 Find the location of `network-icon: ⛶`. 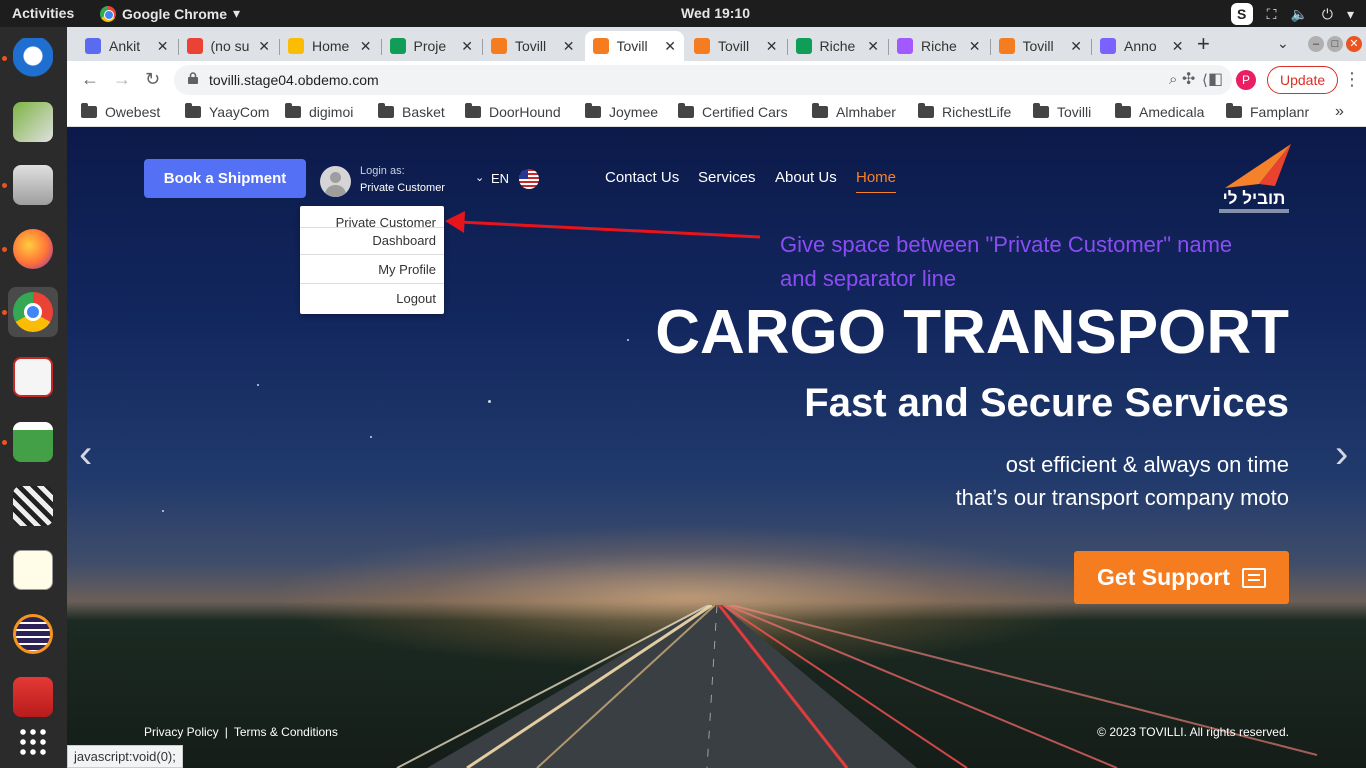

network-icon: ⛶ is located at coordinates (1272, 14).